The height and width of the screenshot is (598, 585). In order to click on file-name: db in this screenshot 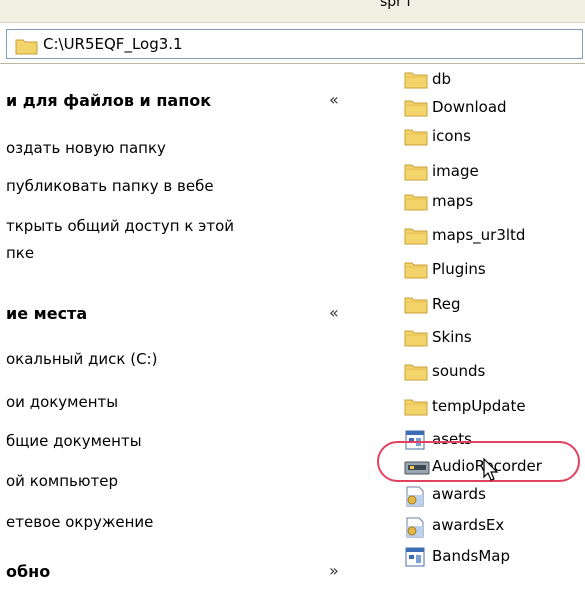, I will do `click(442, 79)`.